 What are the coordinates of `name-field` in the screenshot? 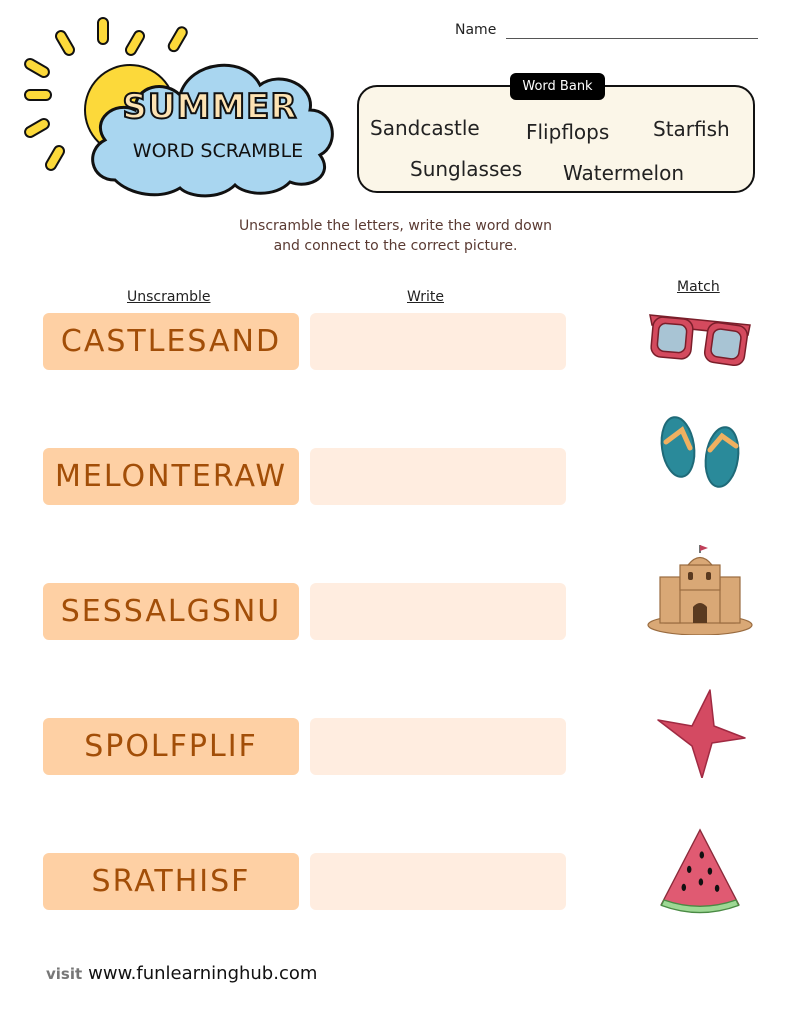 It's located at (632, 38).